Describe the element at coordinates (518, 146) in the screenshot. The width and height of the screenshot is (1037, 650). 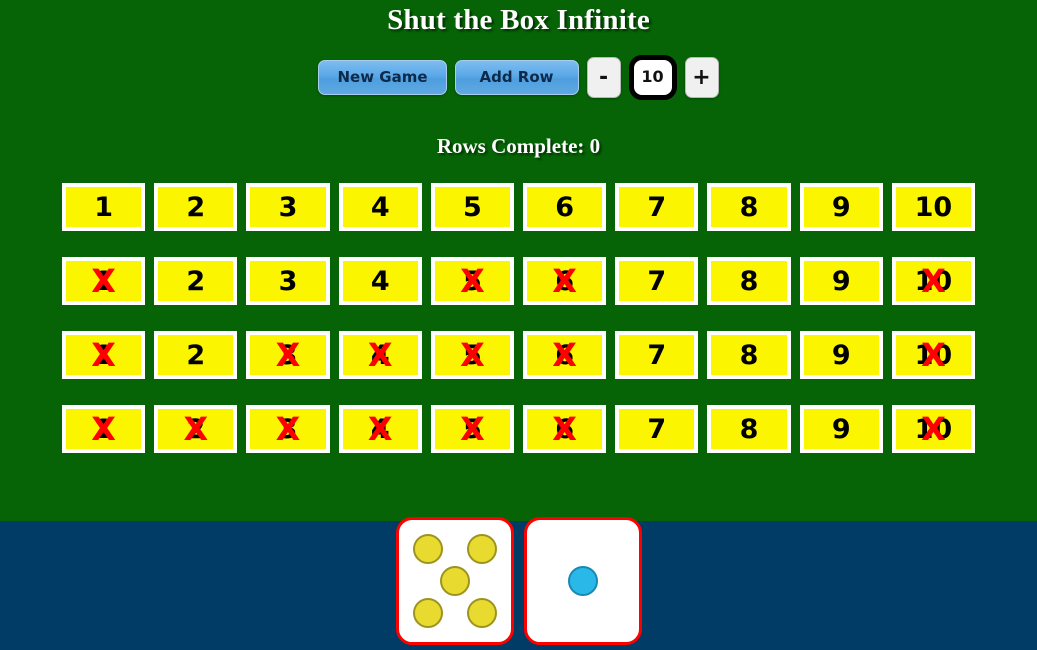
I see `rows-complete-status: Rows Complete: 0` at that location.